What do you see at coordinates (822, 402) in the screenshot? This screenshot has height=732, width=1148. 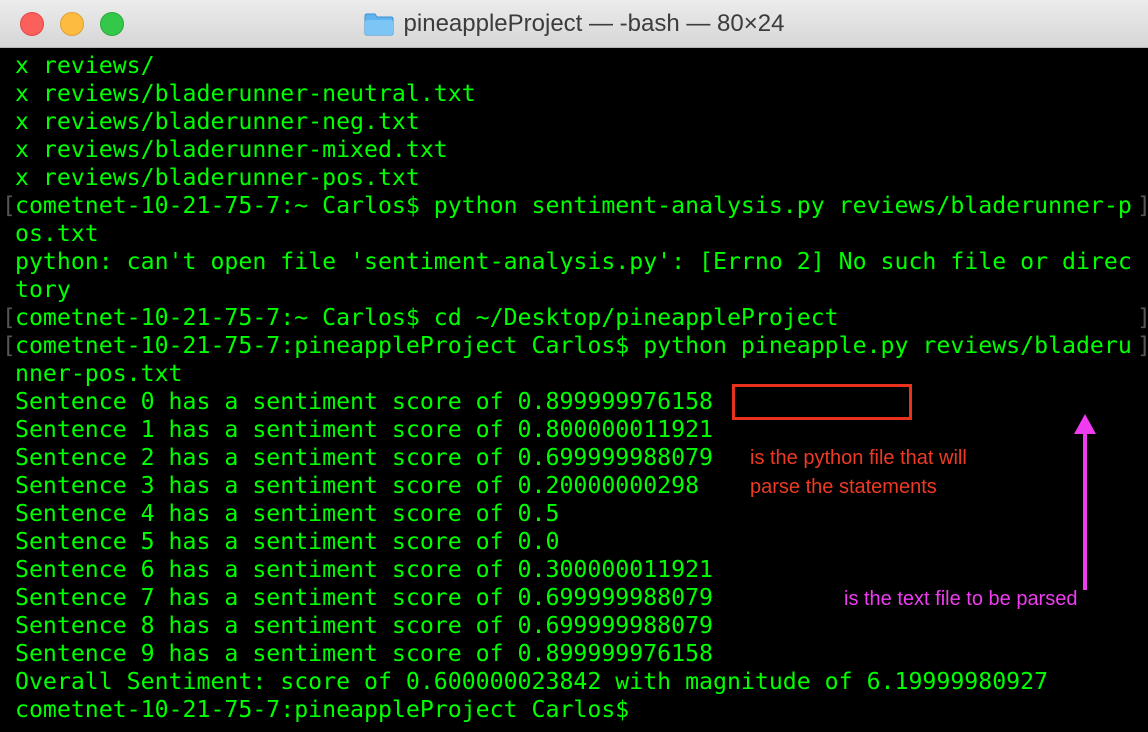 I see `pineapple-py-highlight-box` at bounding box center [822, 402].